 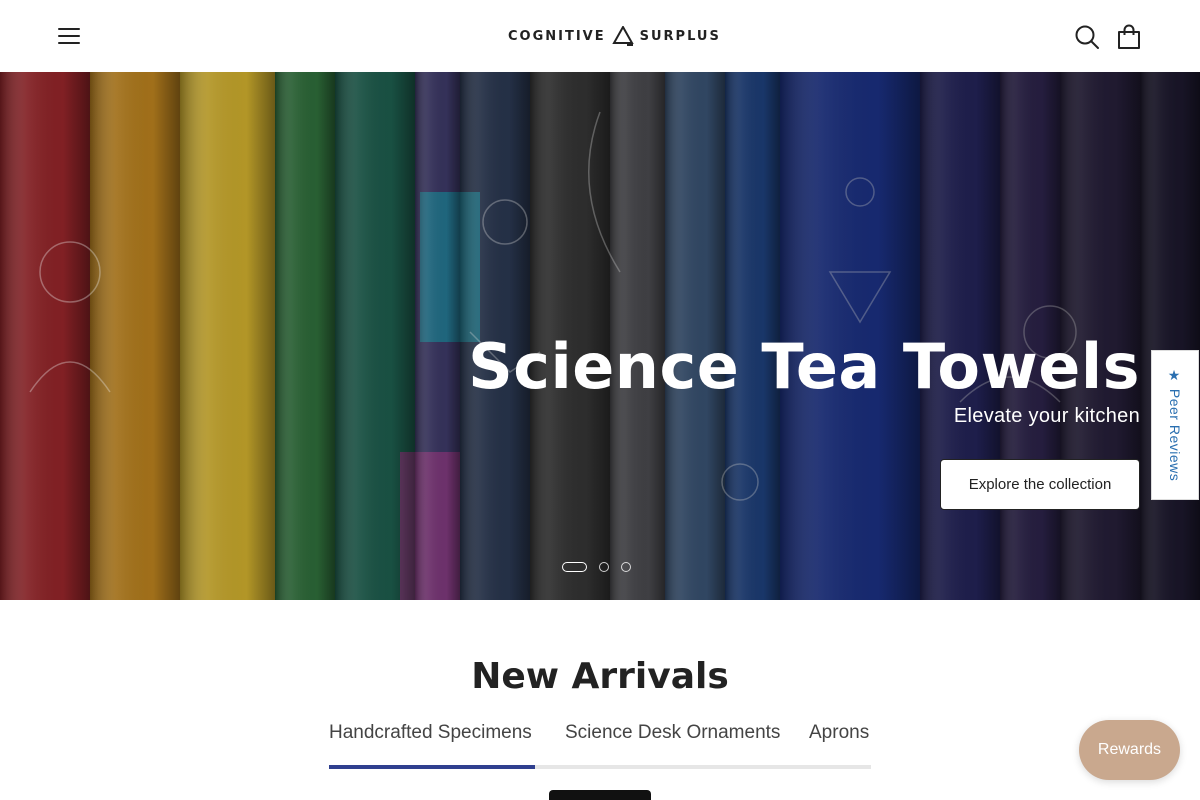 What do you see at coordinates (596, 567) in the screenshot?
I see `slideshow-dots` at bounding box center [596, 567].